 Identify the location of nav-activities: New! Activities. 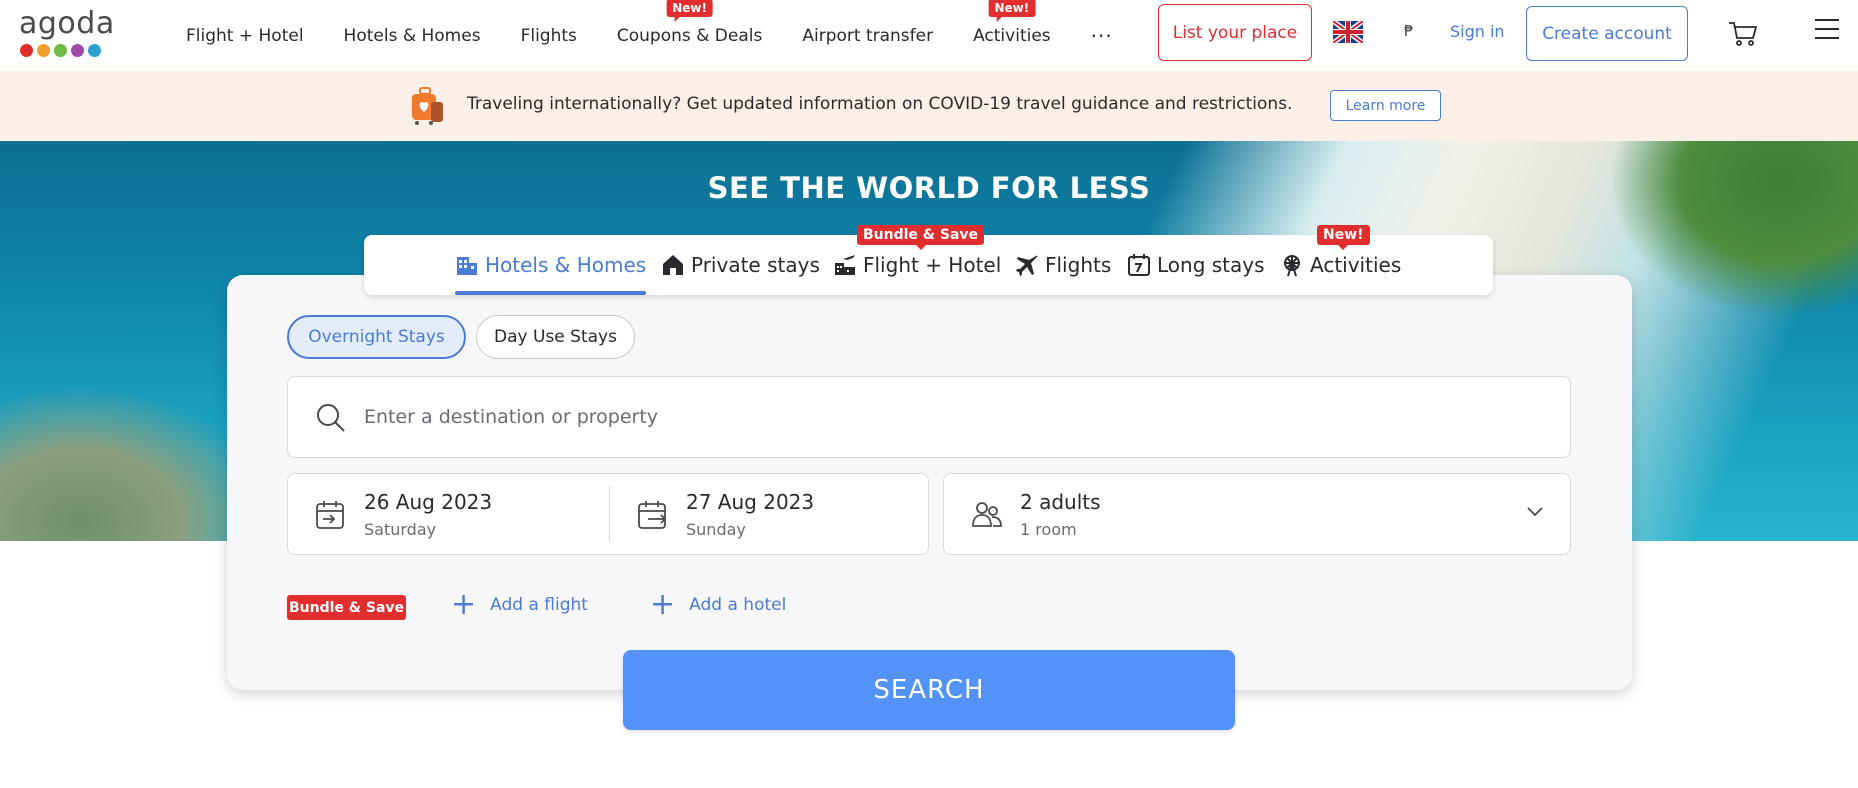
(1012, 23).